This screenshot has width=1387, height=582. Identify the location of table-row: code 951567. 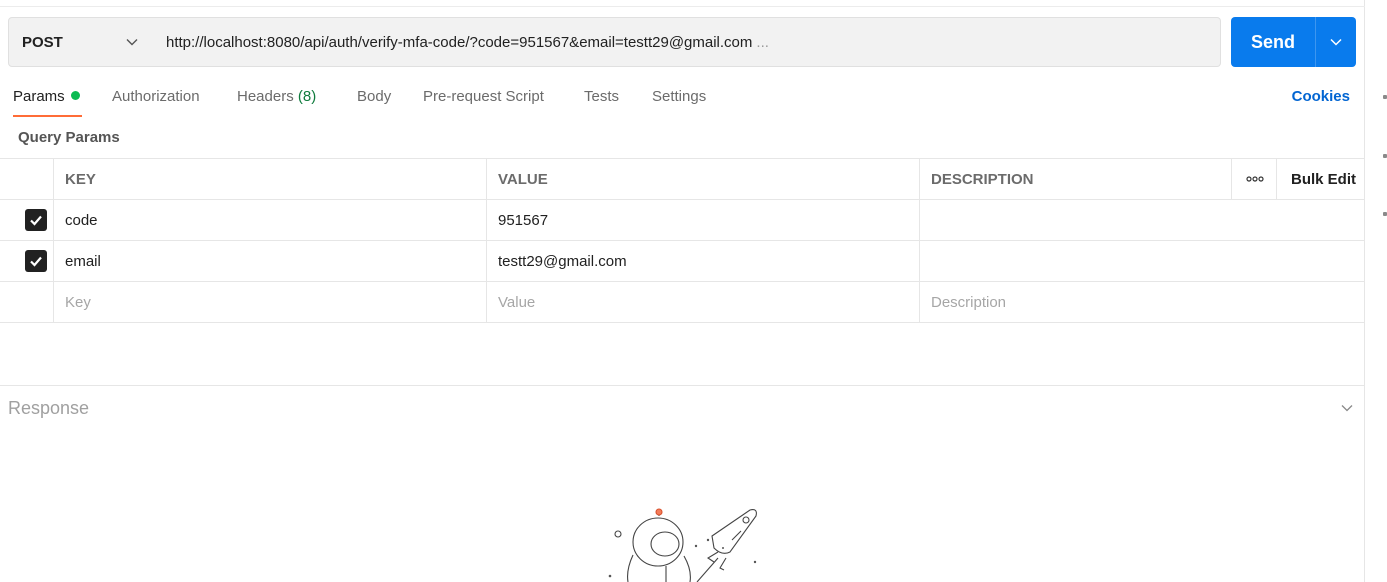
(682, 220).